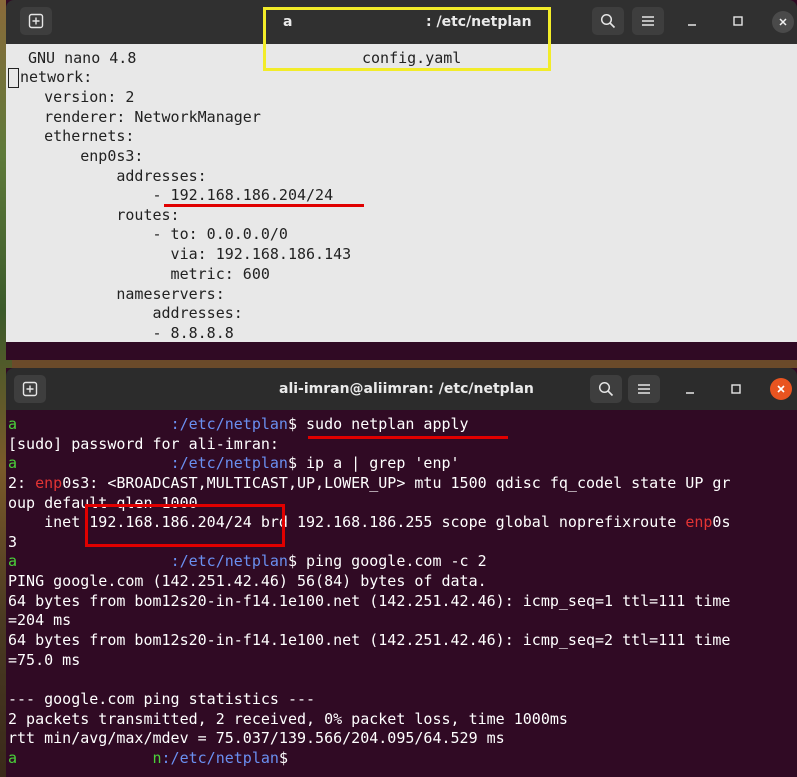  Describe the element at coordinates (185, 525) in the screenshot. I see `red-highlight-box-address` at that location.